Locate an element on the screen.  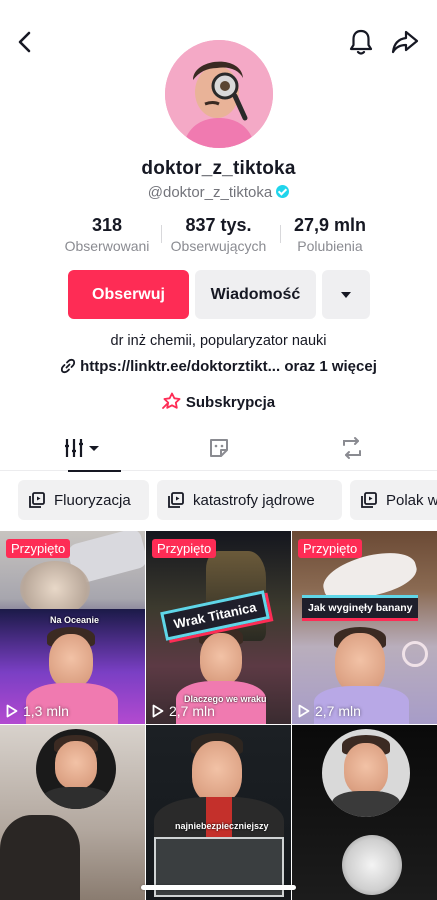
stat-likes-value: 27,9 mln is located at coordinates (330, 225).